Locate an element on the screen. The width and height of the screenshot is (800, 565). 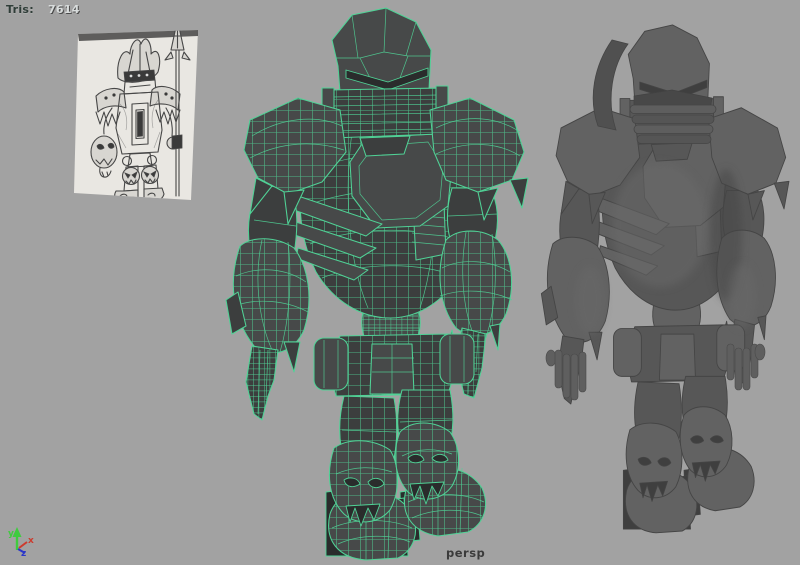
x-axis-label: x is located at coordinates (31, 541).